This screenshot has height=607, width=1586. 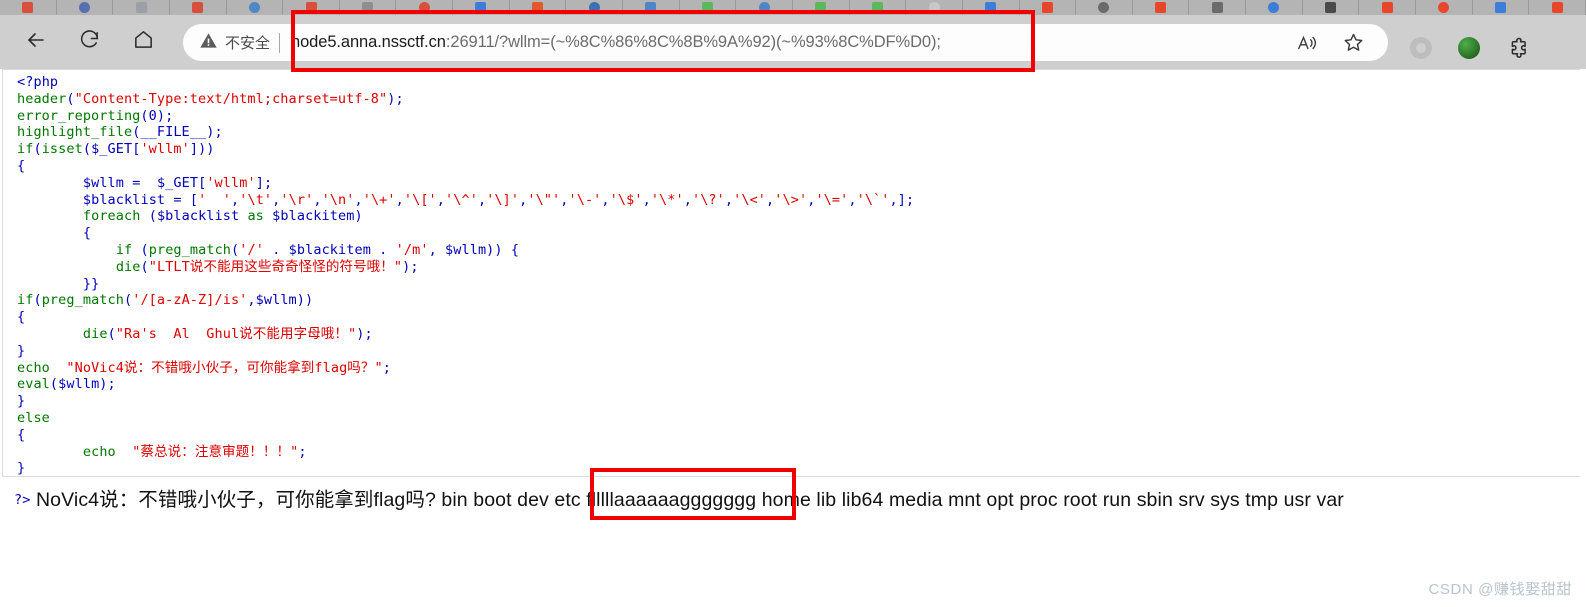 I want to click on code-line: echo "蔡总说：注意审题！！！";, so click(x=194, y=451).